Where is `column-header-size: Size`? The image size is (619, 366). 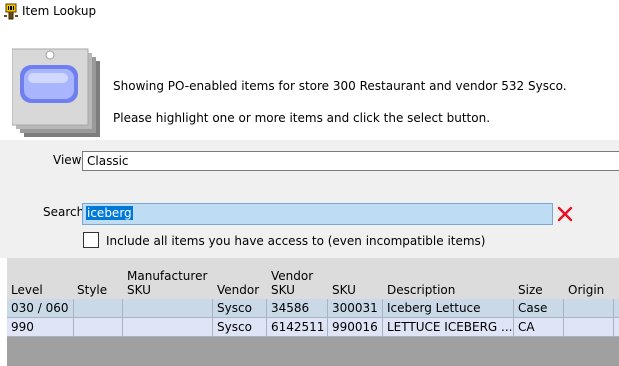 column-header-size: Size is located at coordinates (539, 278).